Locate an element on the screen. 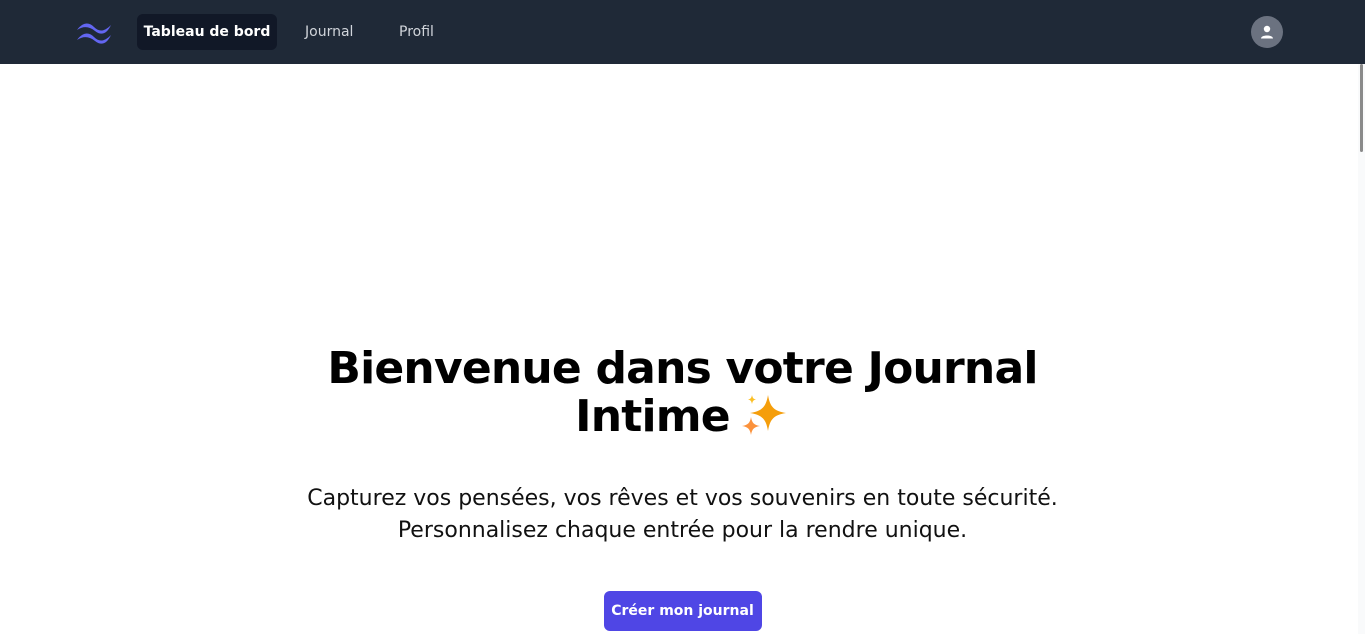  hero-title-text: Bienvenue dans votre Journal Intime is located at coordinates (682, 392).